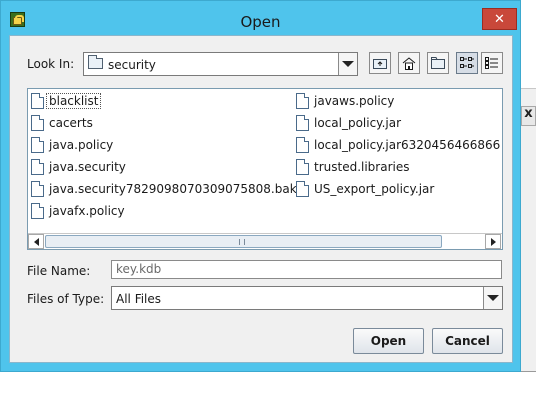 Image resolution: width=536 pixels, height=394 pixels. Describe the element at coordinates (307, 298) in the screenshot. I see `file-type-combo: All Files` at that location.